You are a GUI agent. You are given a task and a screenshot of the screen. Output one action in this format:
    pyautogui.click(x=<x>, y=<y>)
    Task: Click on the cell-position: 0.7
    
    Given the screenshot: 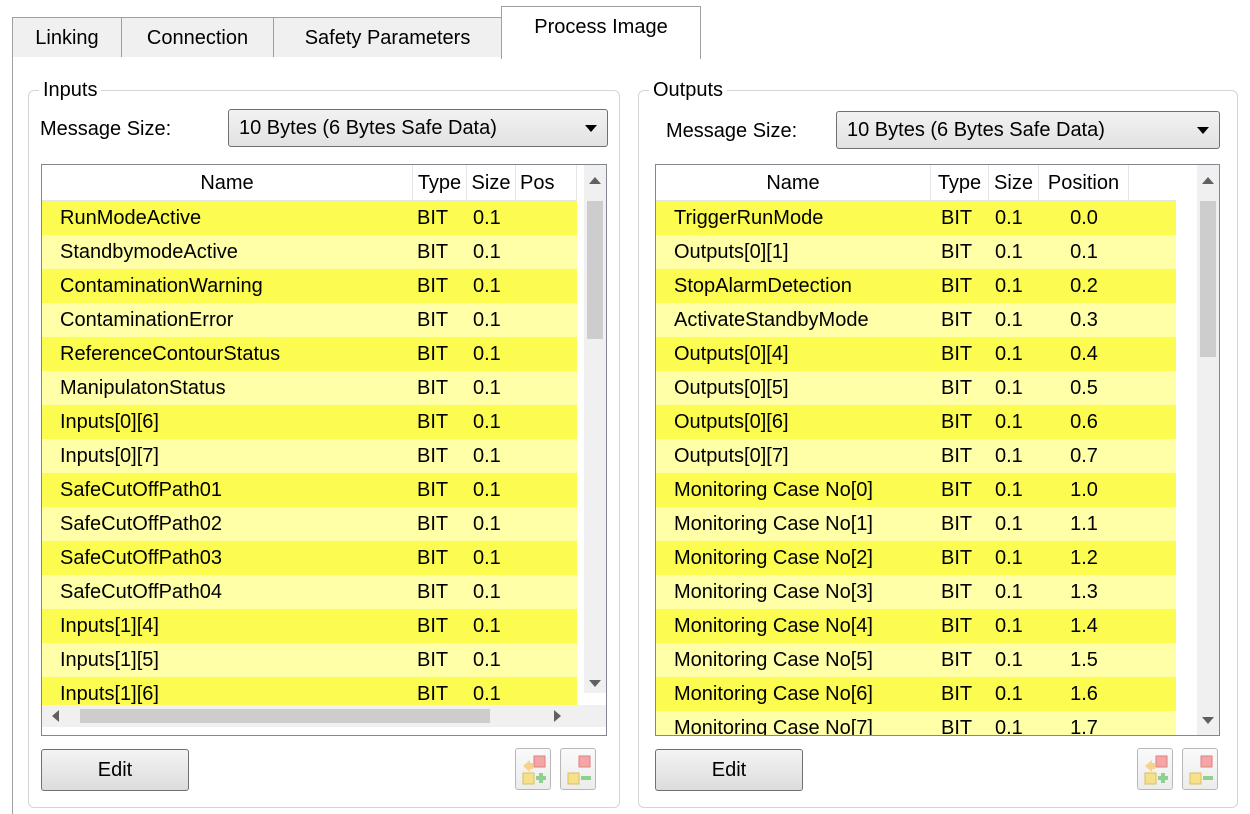 What is the action you would take?
    pyautogui.click(x=1084, y=456)
    